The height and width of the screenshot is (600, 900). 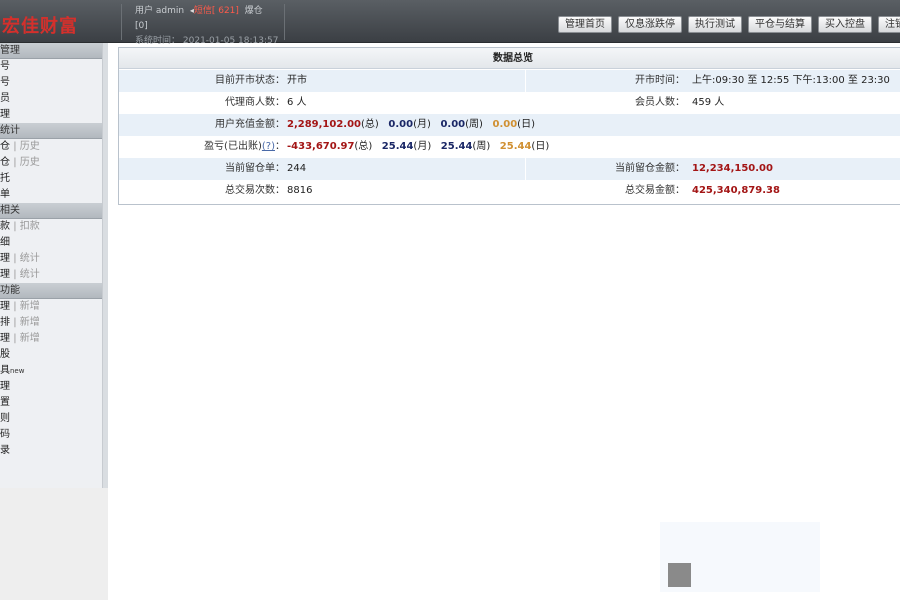 What do you see at coordinates (51, 243) in the screenshot?
I see `sidebar-item: 细` at bounding box center [51, 243].